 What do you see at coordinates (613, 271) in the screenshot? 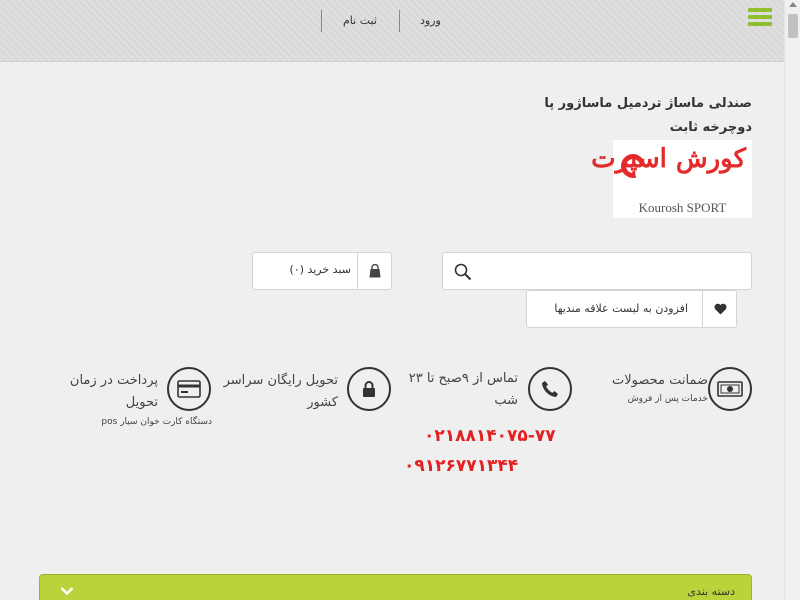
I see `search-input` at bounding box center [613, 271].